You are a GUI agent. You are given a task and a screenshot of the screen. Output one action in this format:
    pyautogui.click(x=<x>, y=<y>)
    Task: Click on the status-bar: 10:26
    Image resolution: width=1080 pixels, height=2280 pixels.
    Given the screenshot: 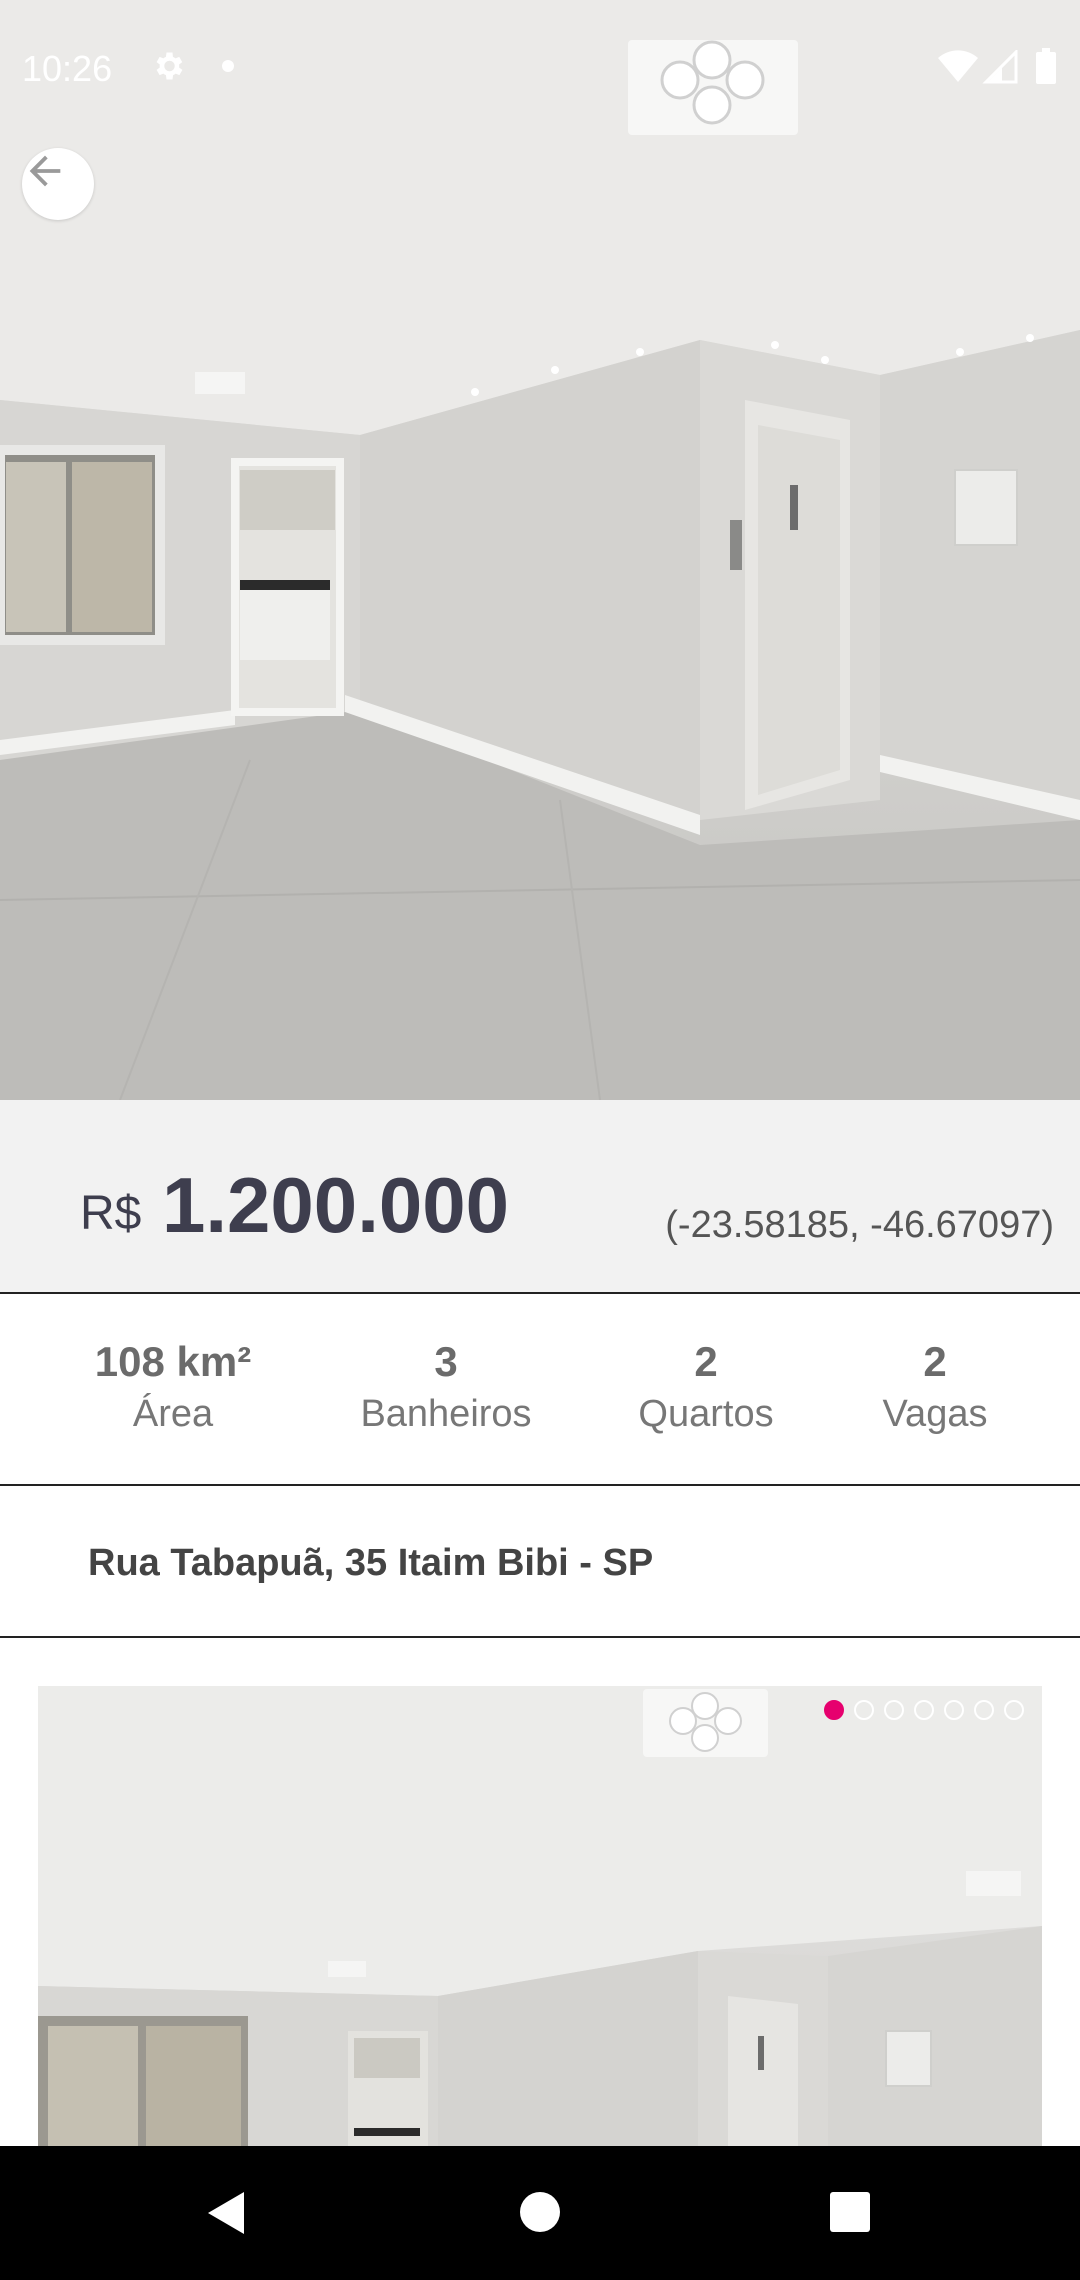 What is the action you would take?
    pyautogui.click(x=540, y=68)
    